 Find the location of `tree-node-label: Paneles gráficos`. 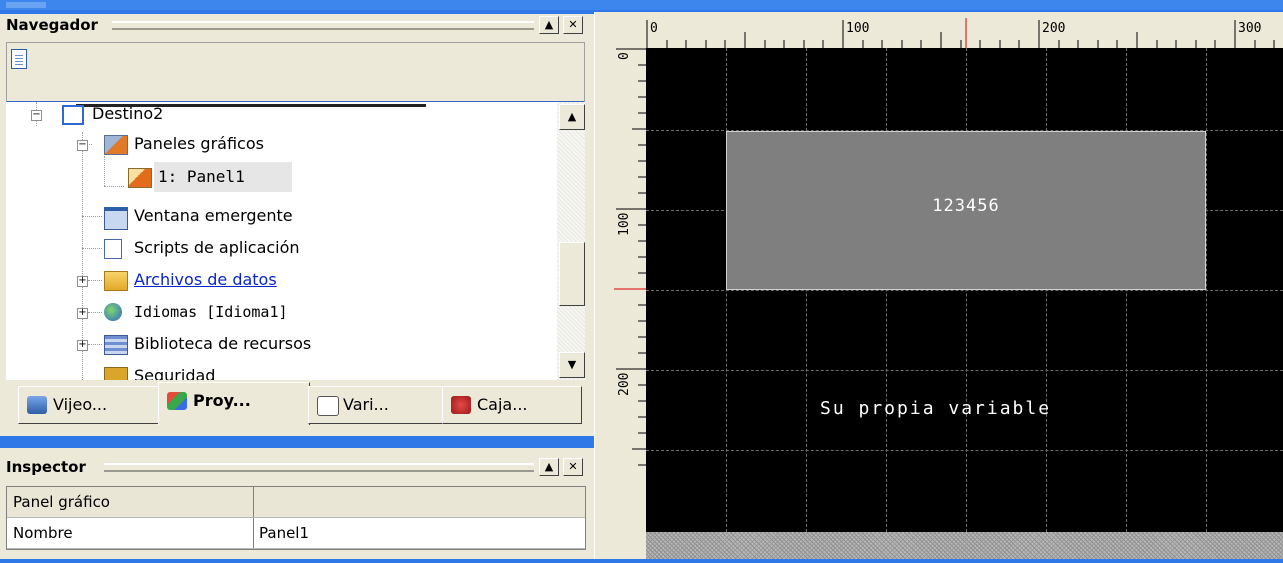

tree-node-label: Paneles gráficos is located at coordinates (199, 143).